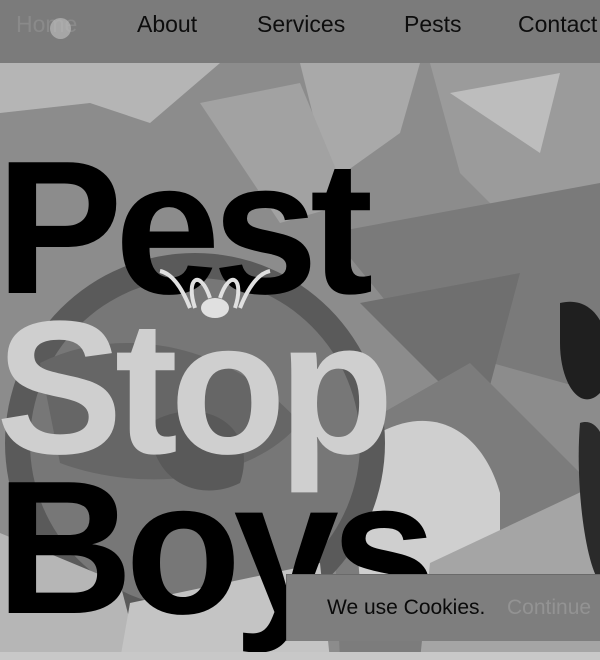 The height and width of the screenshot is (660, 600). Describe the element at coordinates (167, 24) in the screenshot. I see `nav-about-link: About` at that location.